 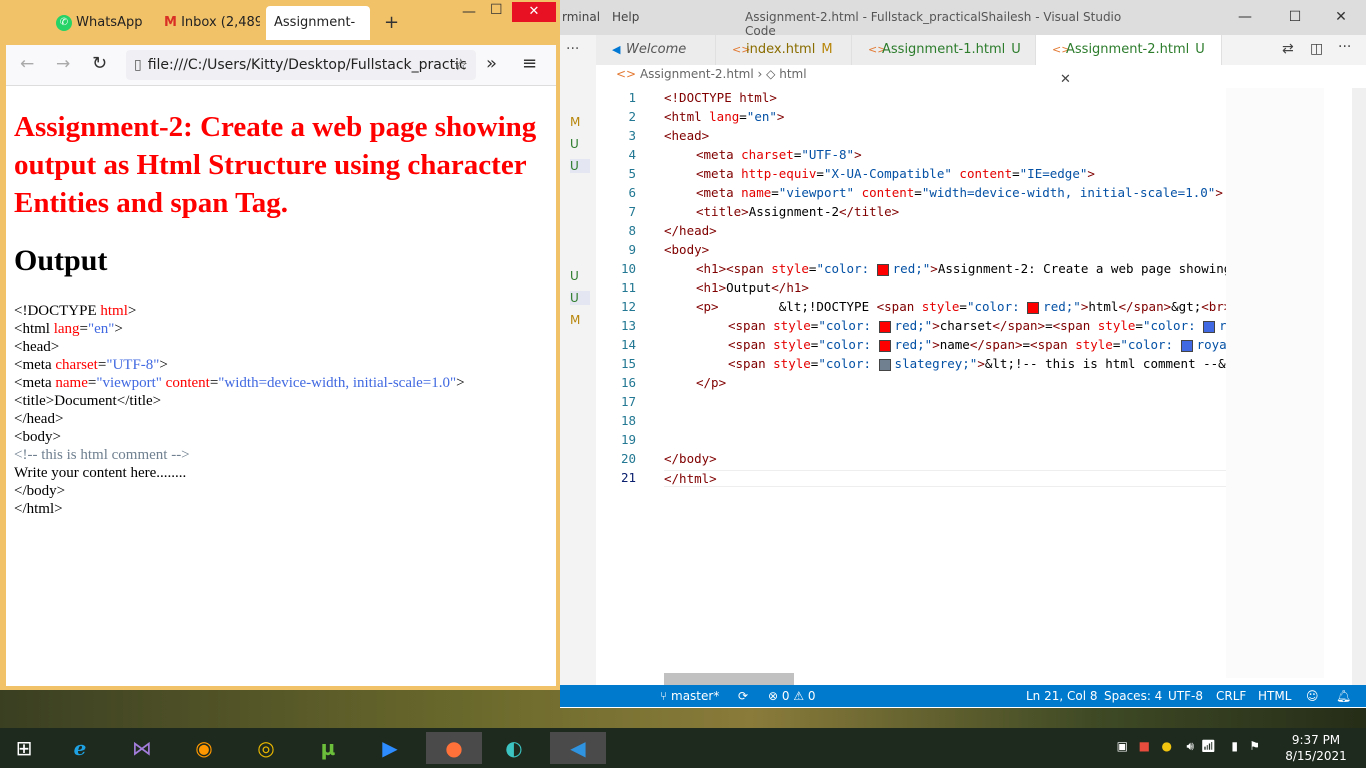 I want to click on reload-button: ↻, so click(x=99, y=63).